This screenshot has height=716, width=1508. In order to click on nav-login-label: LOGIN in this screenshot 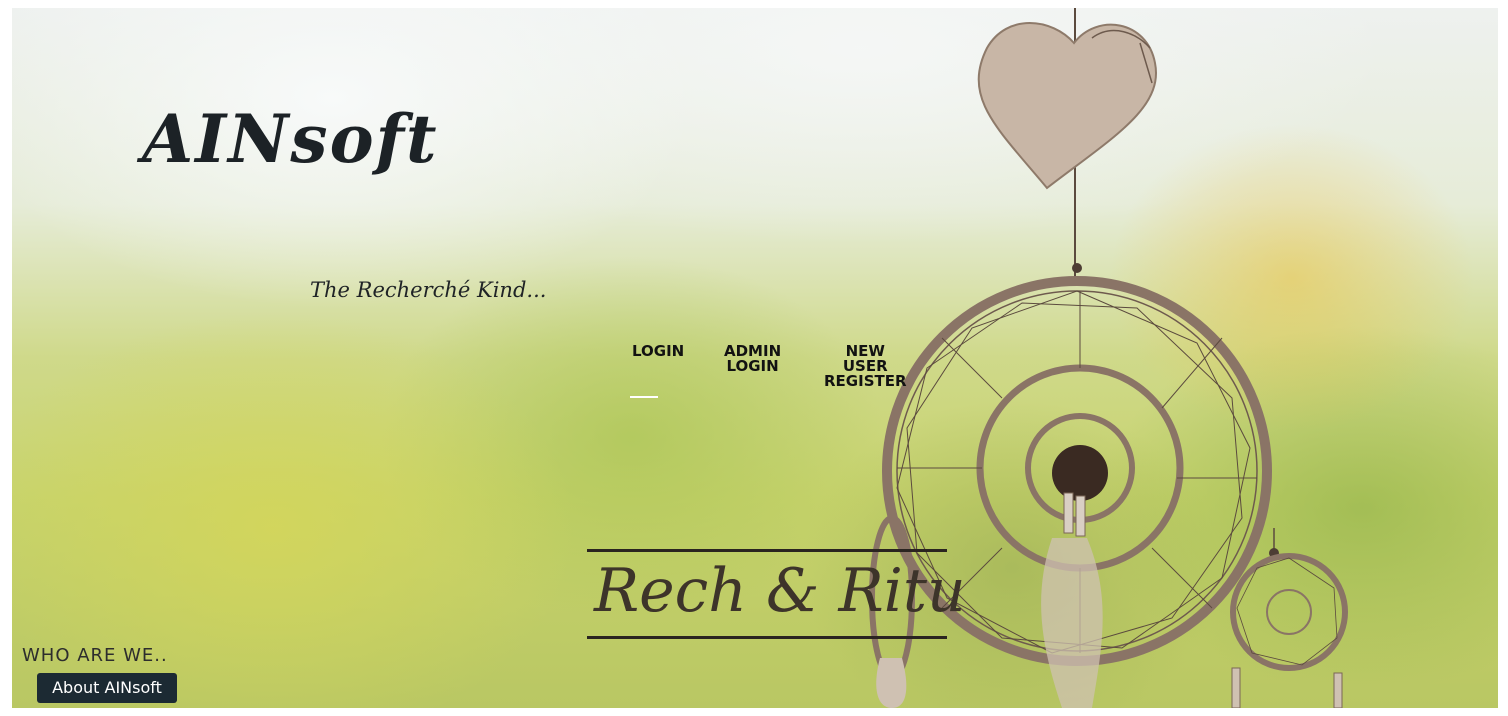, I will do `click(658, 351)`.